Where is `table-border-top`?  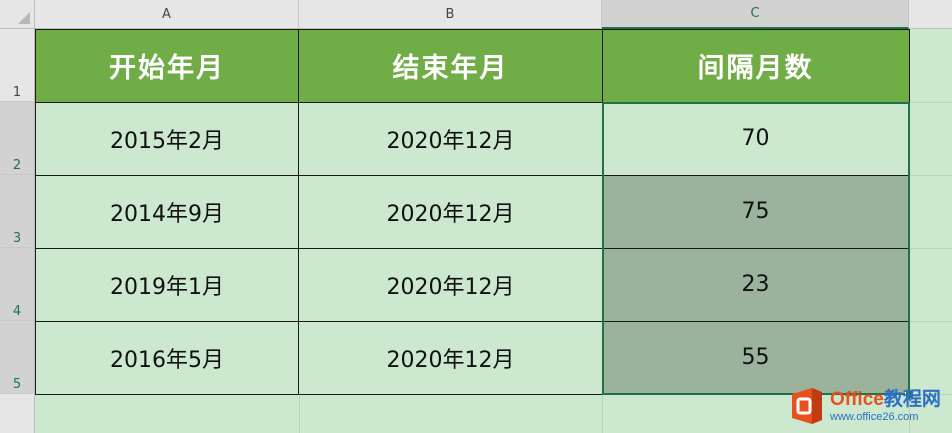 table-border-top is located at coordinates (472, 29).